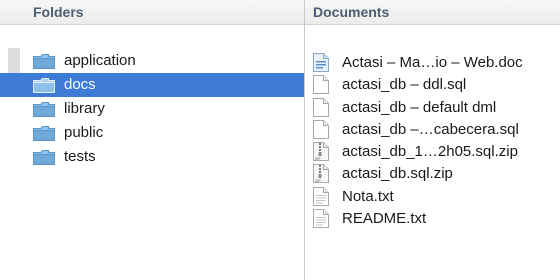  I want to click on folder-item-tests: tests, so click(152, 157).